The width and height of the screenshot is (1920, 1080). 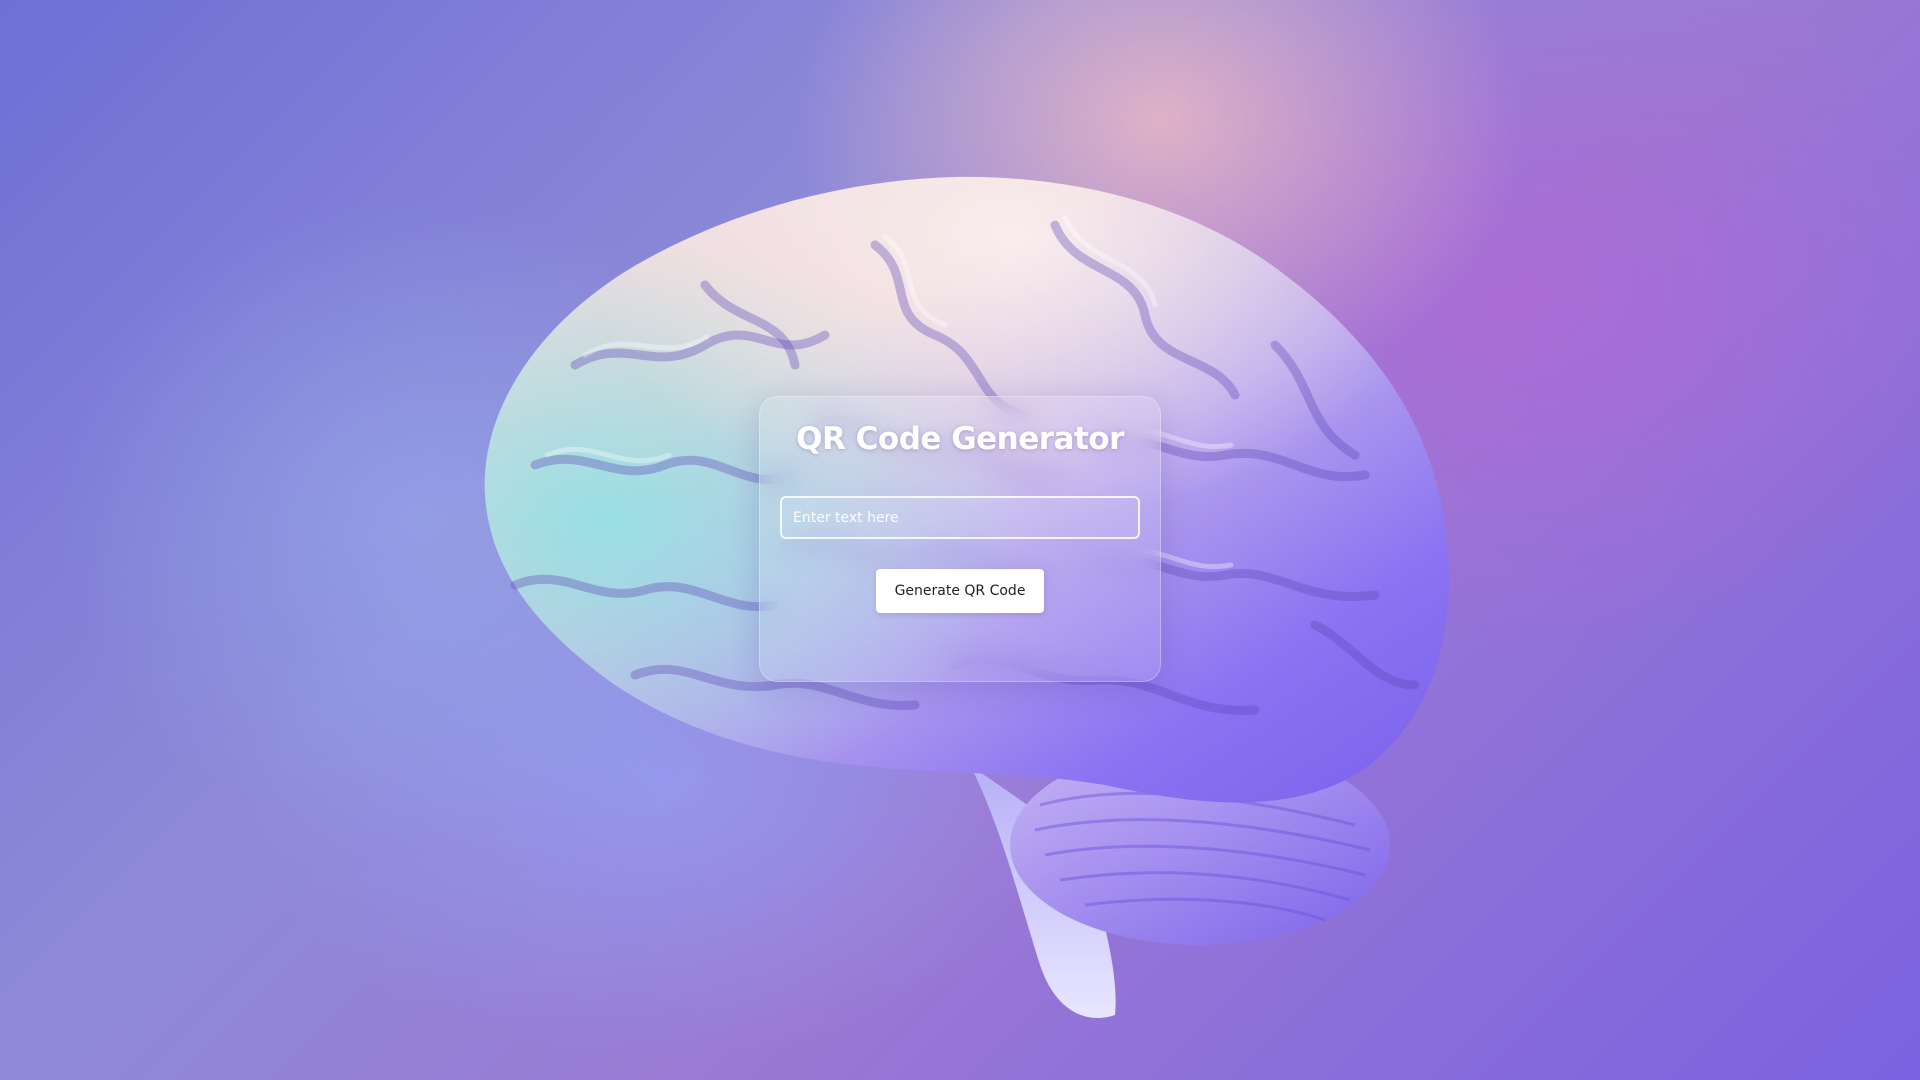 What do you see at coordinates (960, 439) in the screenshot?
I see `page-title: QR Code Generator` at bounding box center [960, 439].